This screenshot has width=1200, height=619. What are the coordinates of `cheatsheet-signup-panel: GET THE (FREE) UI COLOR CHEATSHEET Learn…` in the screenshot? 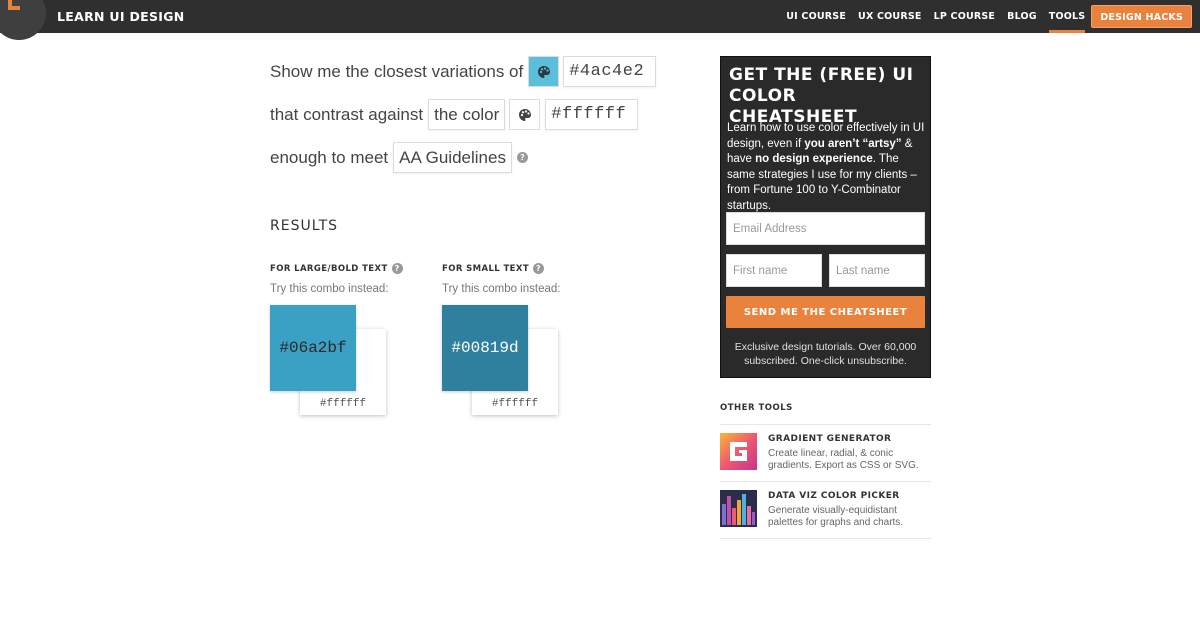 It's located at (825, 217).